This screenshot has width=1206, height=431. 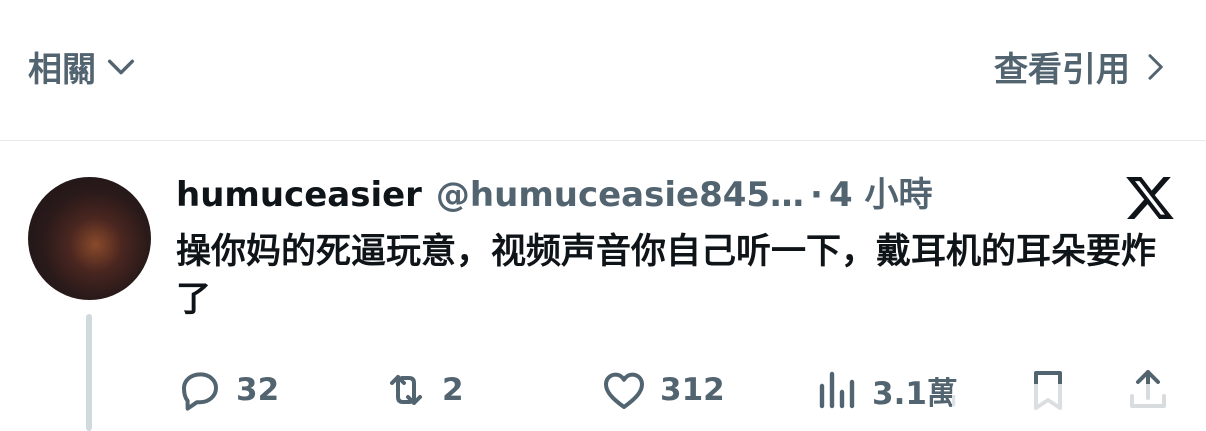 I want to click on retweet-button: 2, so click(x=423, y=390).